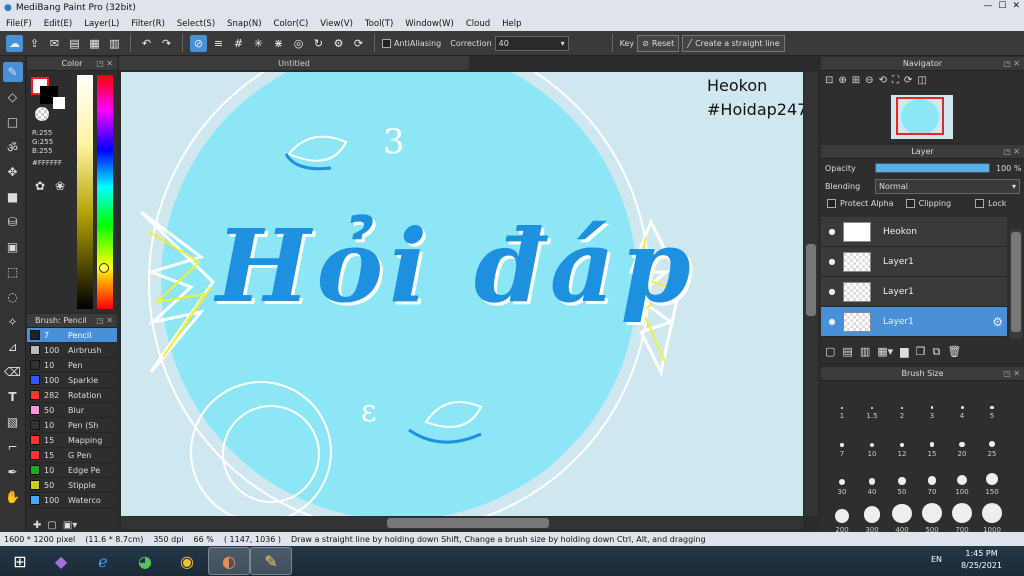 Image resolution: width=1024 pixels, height=576 pixels. Describe the element at coordinates (936, 352) in the screenshot. I see `merge-layer-icon: ⧉` at that location.